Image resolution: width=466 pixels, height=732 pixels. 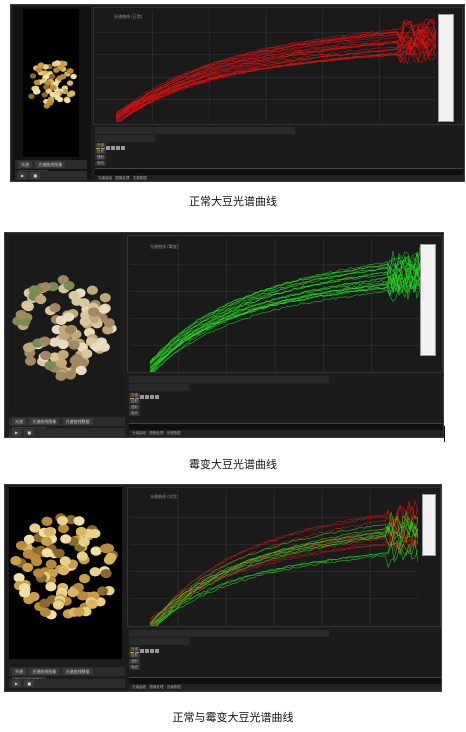 What do you see at coordinates (233, 464) in the screenshot?
I see `caption-mold: 霉变大豆光谱曲线` at bounding box center [233, 464].